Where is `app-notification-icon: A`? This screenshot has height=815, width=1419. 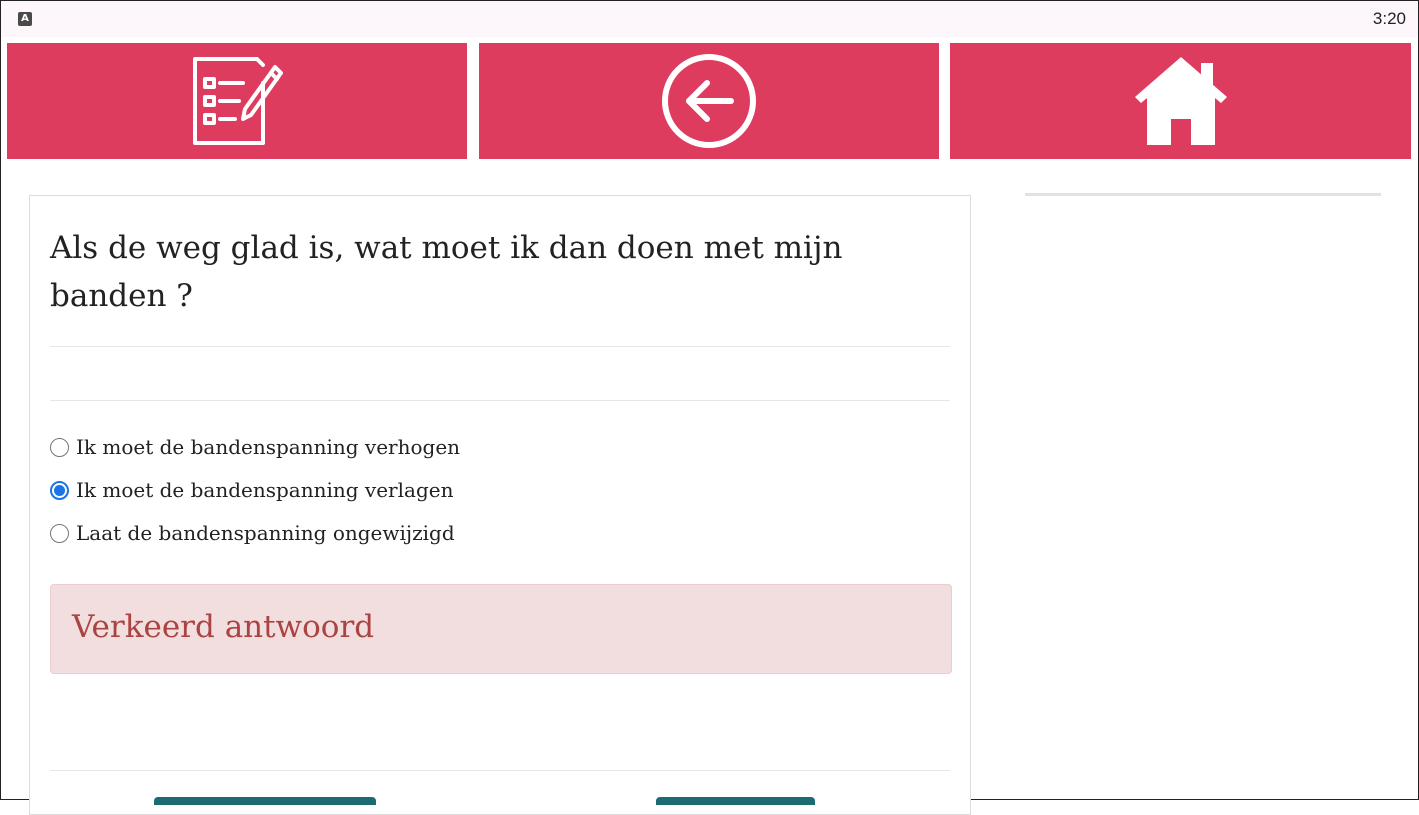
app-notification-icon: A is located at coordinates (25, 19).